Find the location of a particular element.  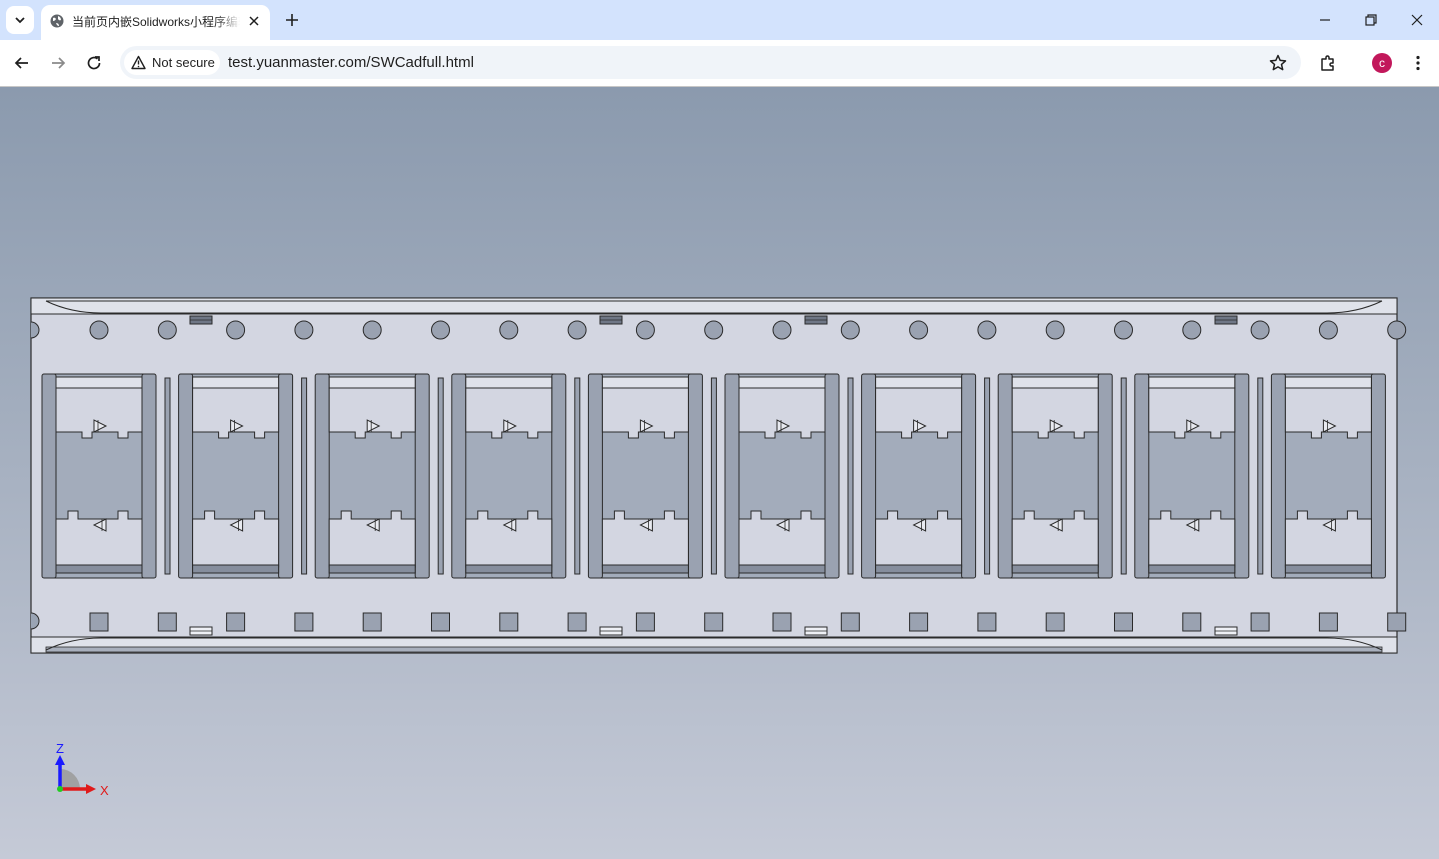

x-axis-label: X is located at coordinates (104, 790).